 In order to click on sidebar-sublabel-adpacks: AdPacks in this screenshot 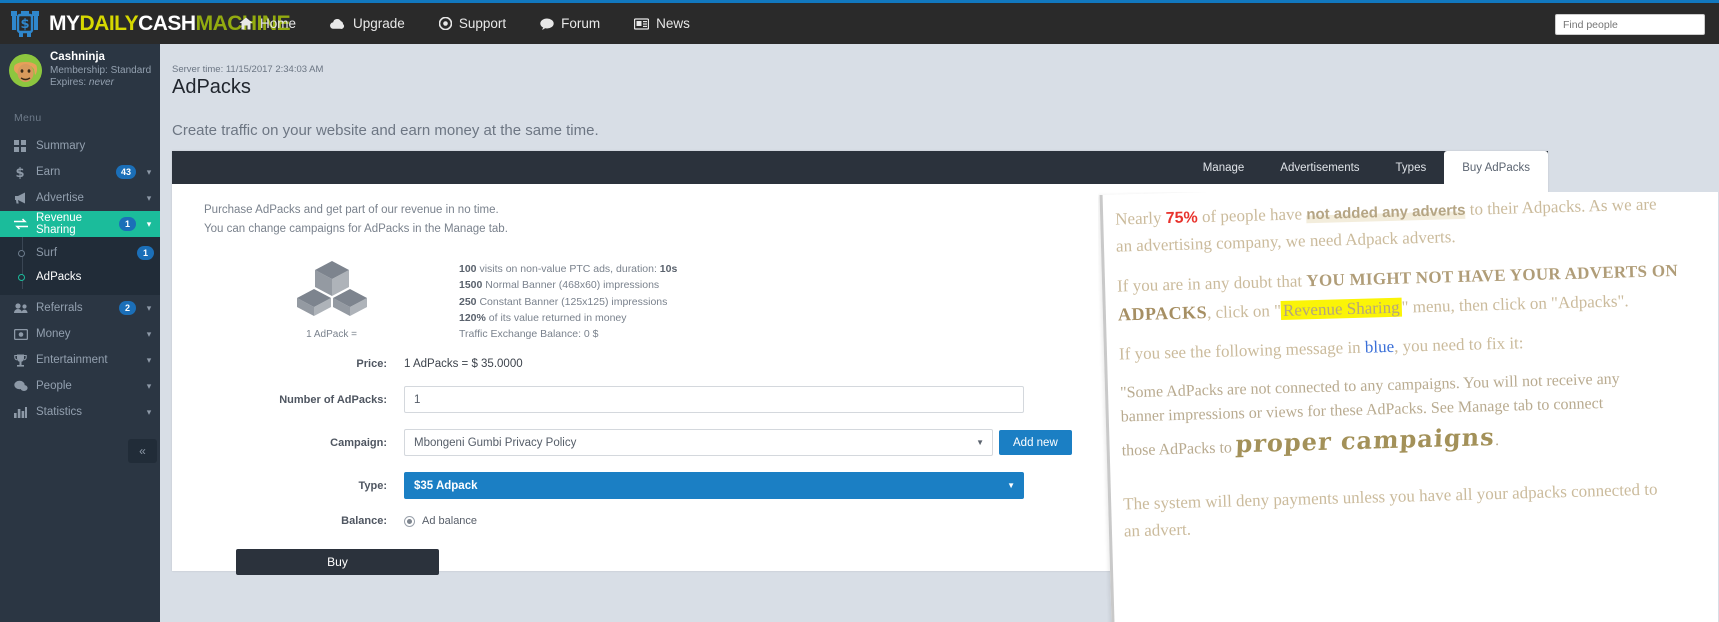, I will do `click(59, 277)`.